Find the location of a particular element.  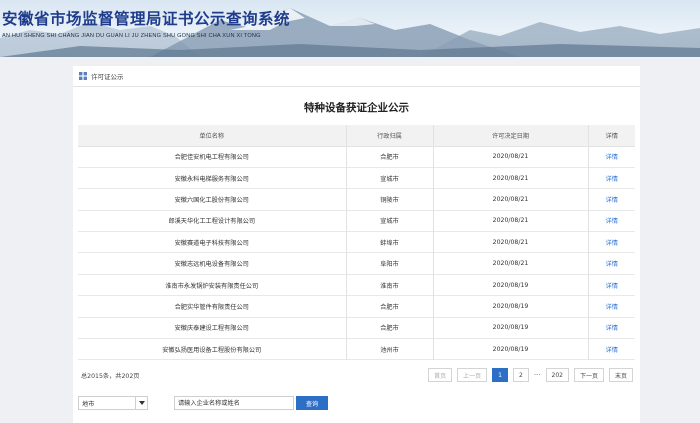

company-name: 合肥实华管件有限责任公司 is located at coordinates (211, 307).